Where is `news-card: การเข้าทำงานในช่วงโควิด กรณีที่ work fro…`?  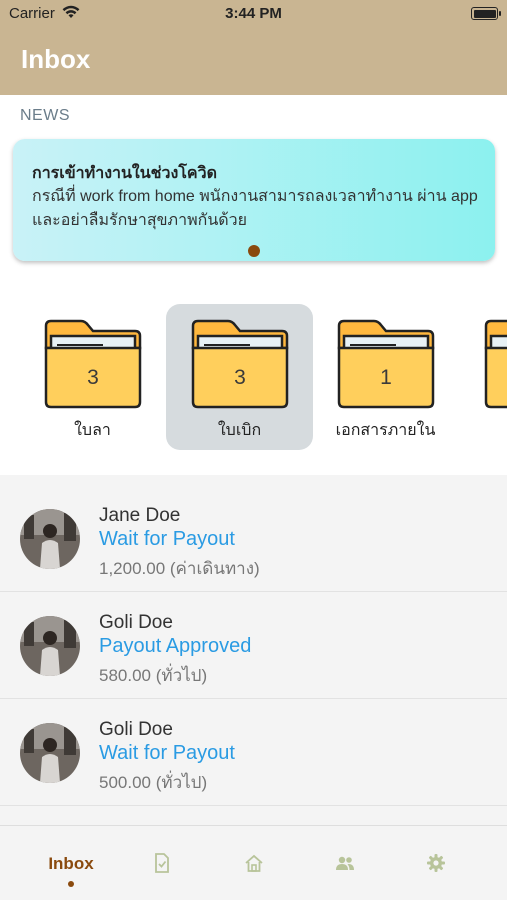 news-card: การเข้าทำงานในช่วงโควิด กรณีที่ work fro… is located at coordinates (254, 200).